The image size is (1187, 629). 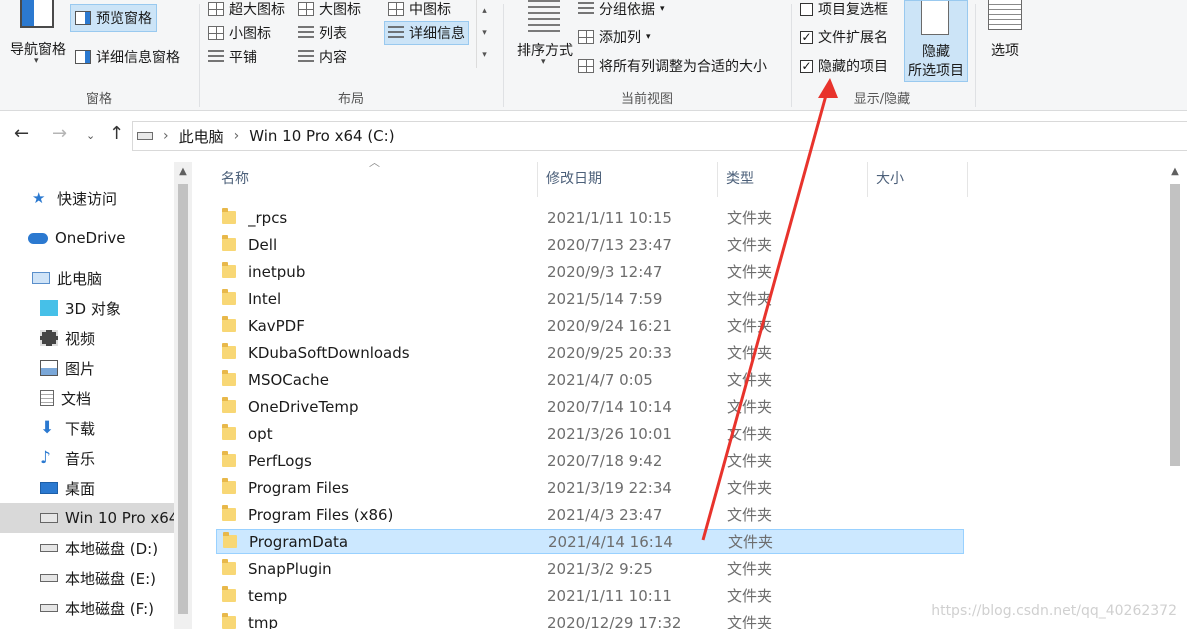 I want to click on content-option: 内容, so click(x=322, y=57).